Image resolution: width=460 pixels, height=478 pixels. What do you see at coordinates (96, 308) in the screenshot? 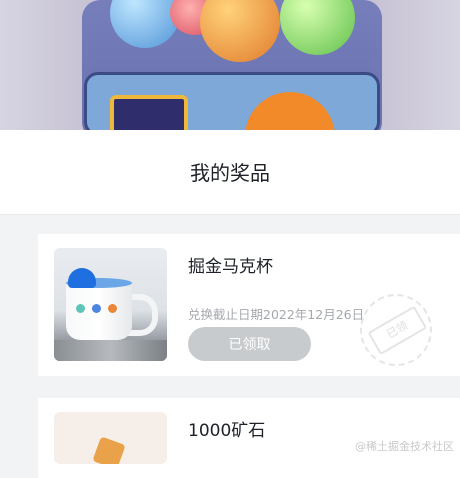
I see `mug-dot-blue` at bounding box center [96, 308].